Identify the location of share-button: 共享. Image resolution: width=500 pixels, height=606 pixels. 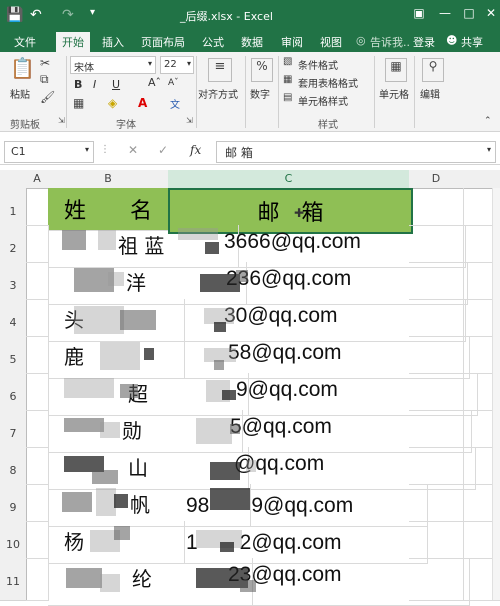
(472, 42).